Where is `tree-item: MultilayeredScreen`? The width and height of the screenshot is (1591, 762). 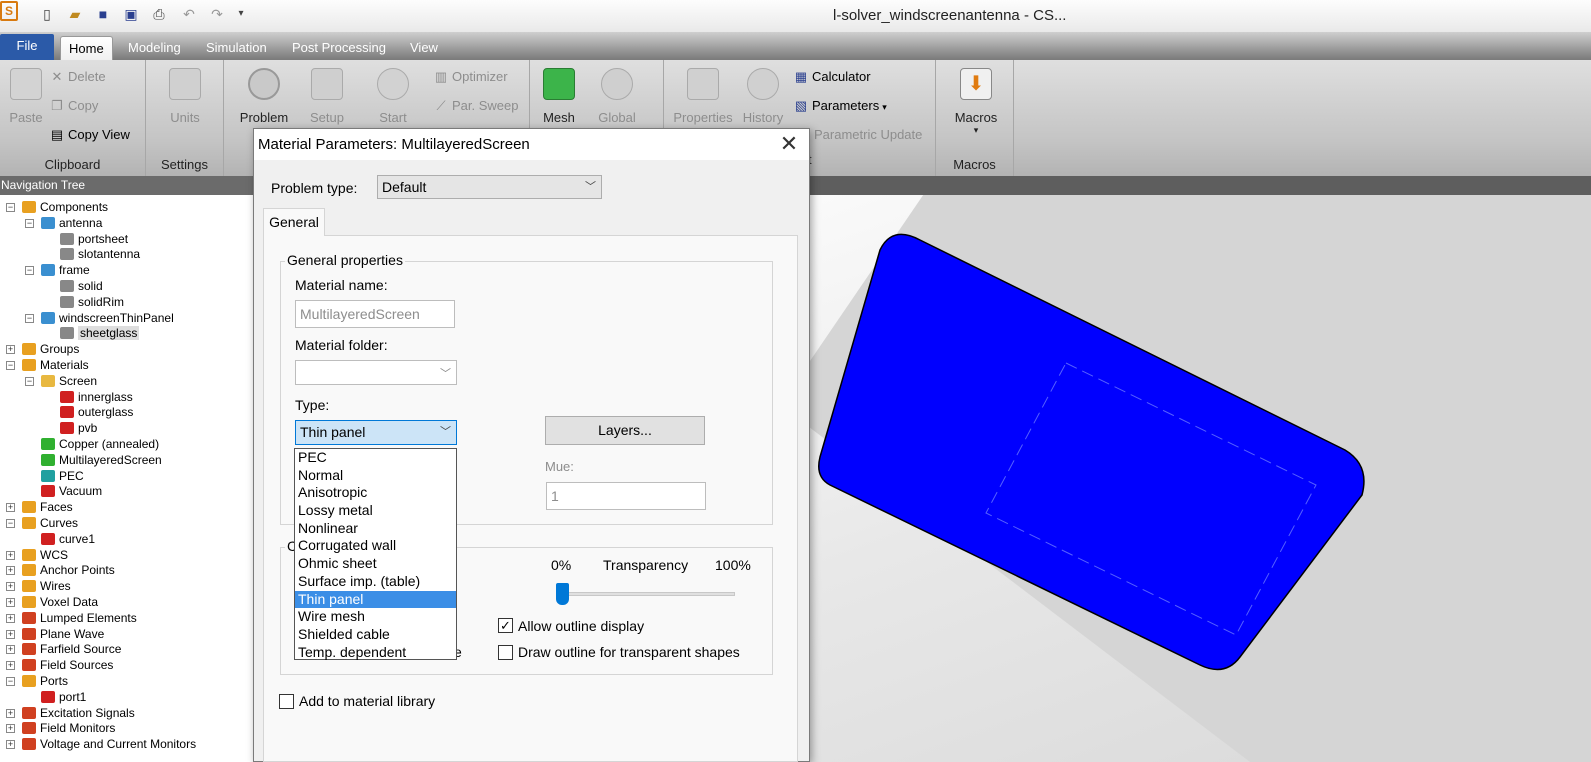
tree-item: MultilayeredScreen is located at coordinates (101, 460).